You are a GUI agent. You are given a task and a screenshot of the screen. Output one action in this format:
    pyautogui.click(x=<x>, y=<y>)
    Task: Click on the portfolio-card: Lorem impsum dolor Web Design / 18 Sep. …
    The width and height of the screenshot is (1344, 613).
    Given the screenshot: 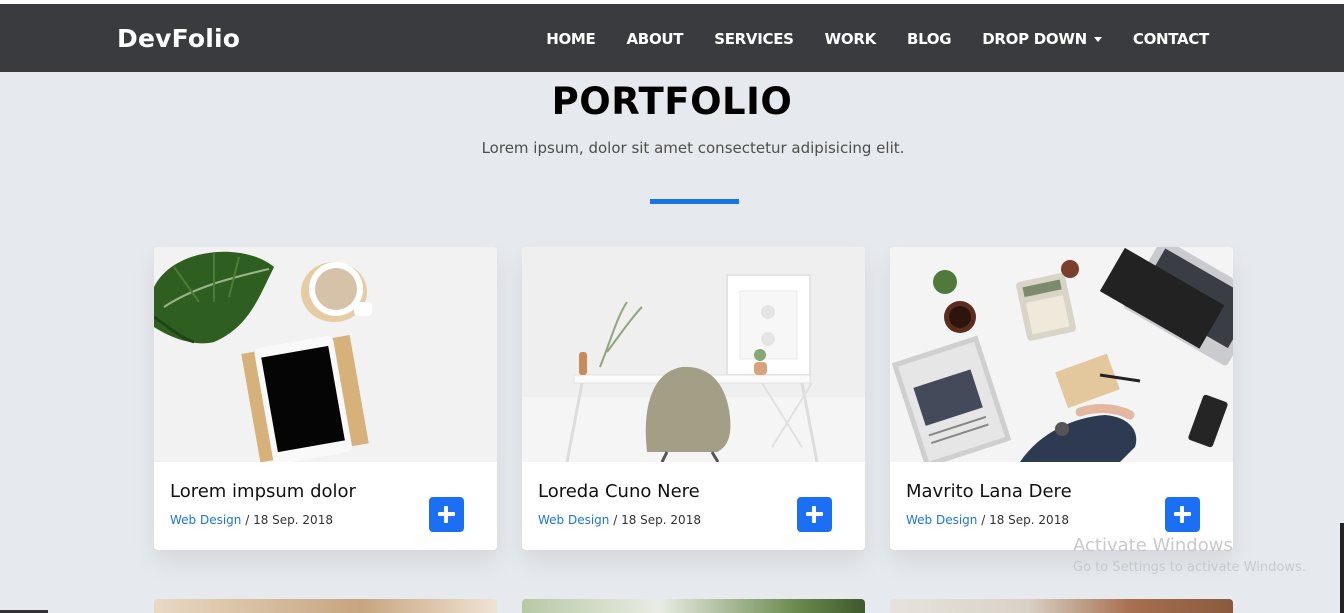 What is the action you would take?
    pyautogui.click(x=325, y=398)
    